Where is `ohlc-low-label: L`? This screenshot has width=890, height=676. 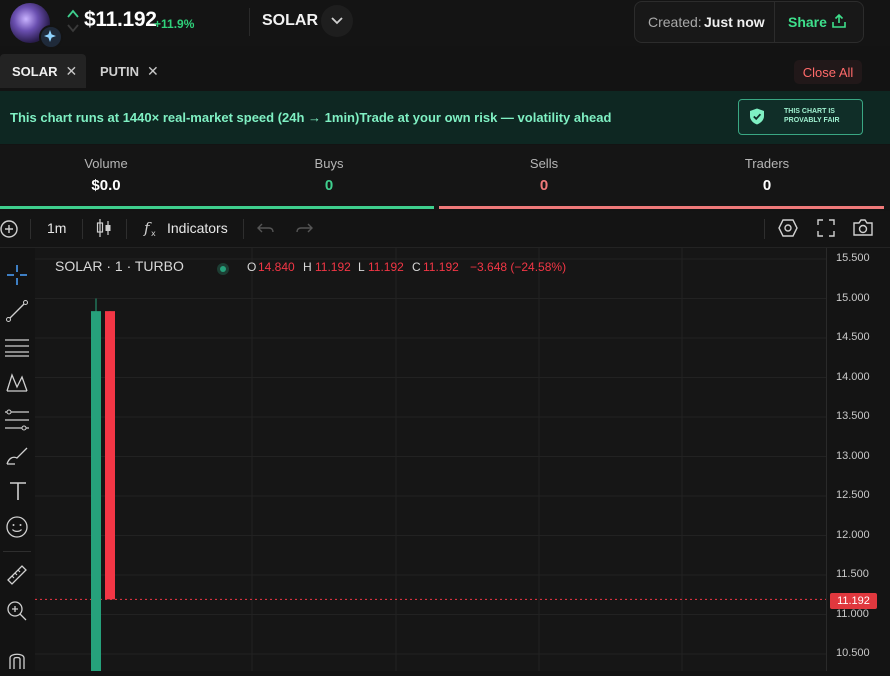 ohlc-low-label: L is located at coordinates (361, 267).